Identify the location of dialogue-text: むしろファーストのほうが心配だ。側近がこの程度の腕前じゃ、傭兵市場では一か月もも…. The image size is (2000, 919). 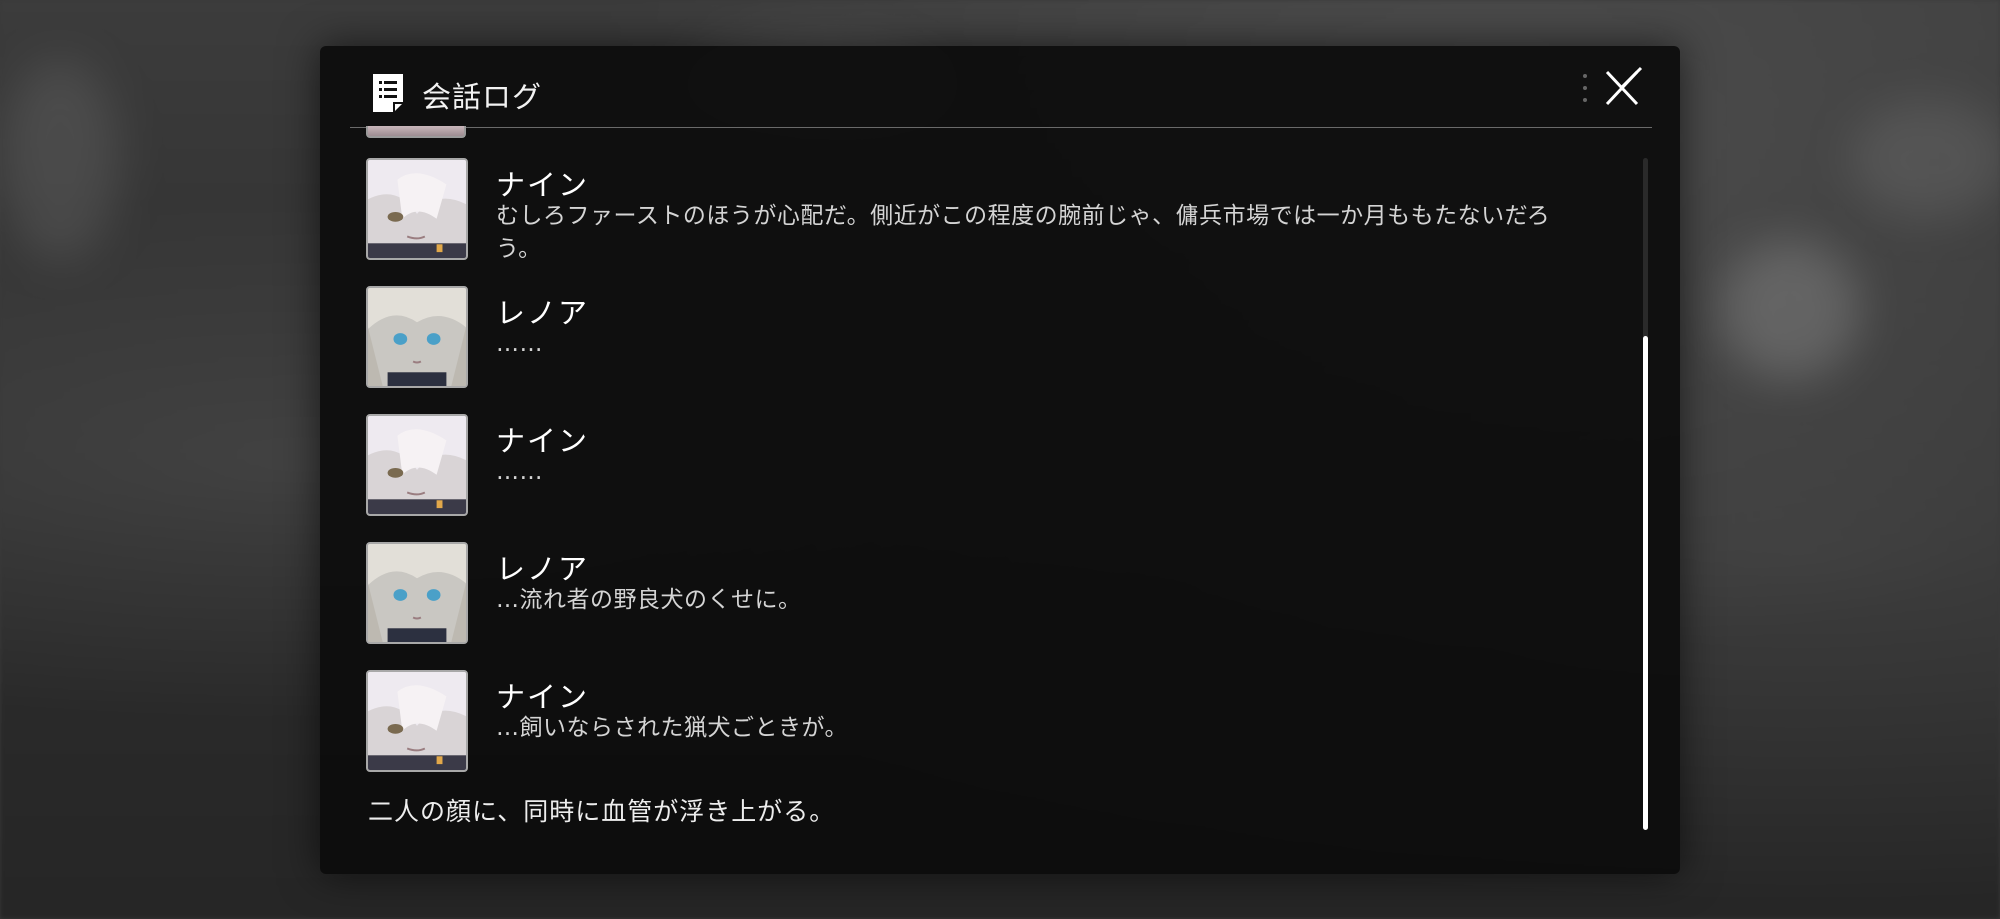
(1023, 232).